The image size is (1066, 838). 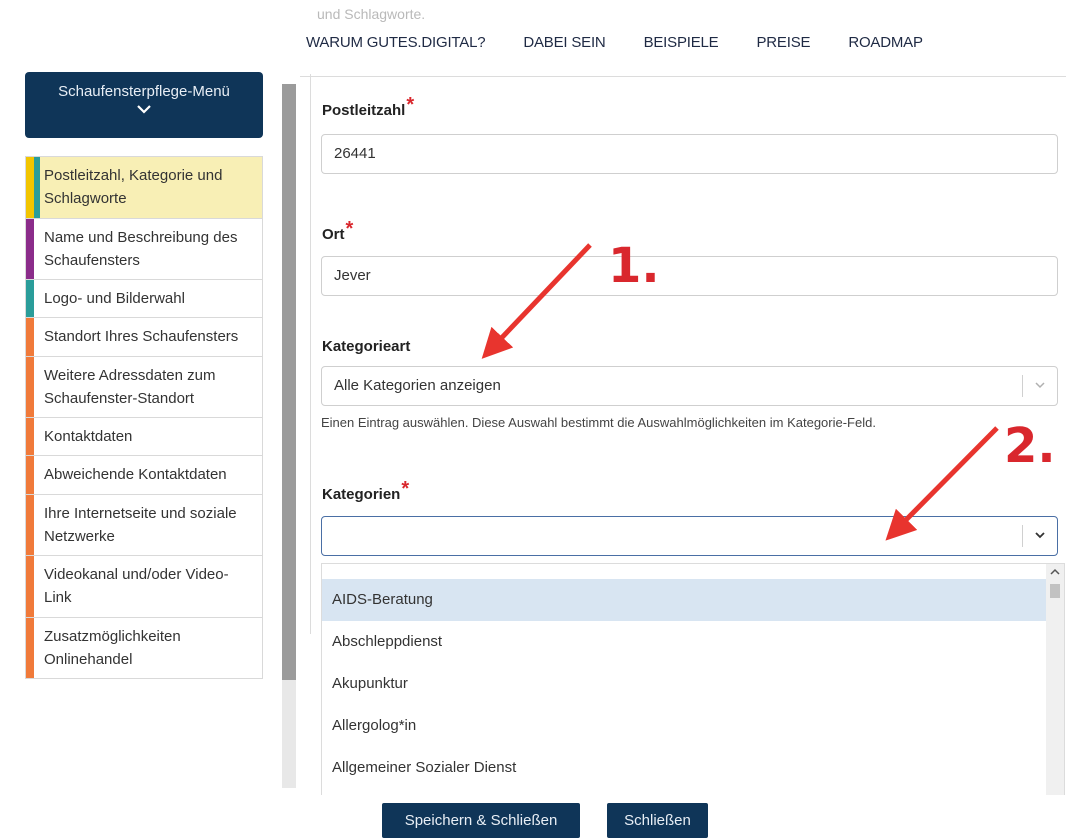 I want to click on sidebar-item-abweichende: Abweichende Kontaktdaten, so click(x=144, y=475).